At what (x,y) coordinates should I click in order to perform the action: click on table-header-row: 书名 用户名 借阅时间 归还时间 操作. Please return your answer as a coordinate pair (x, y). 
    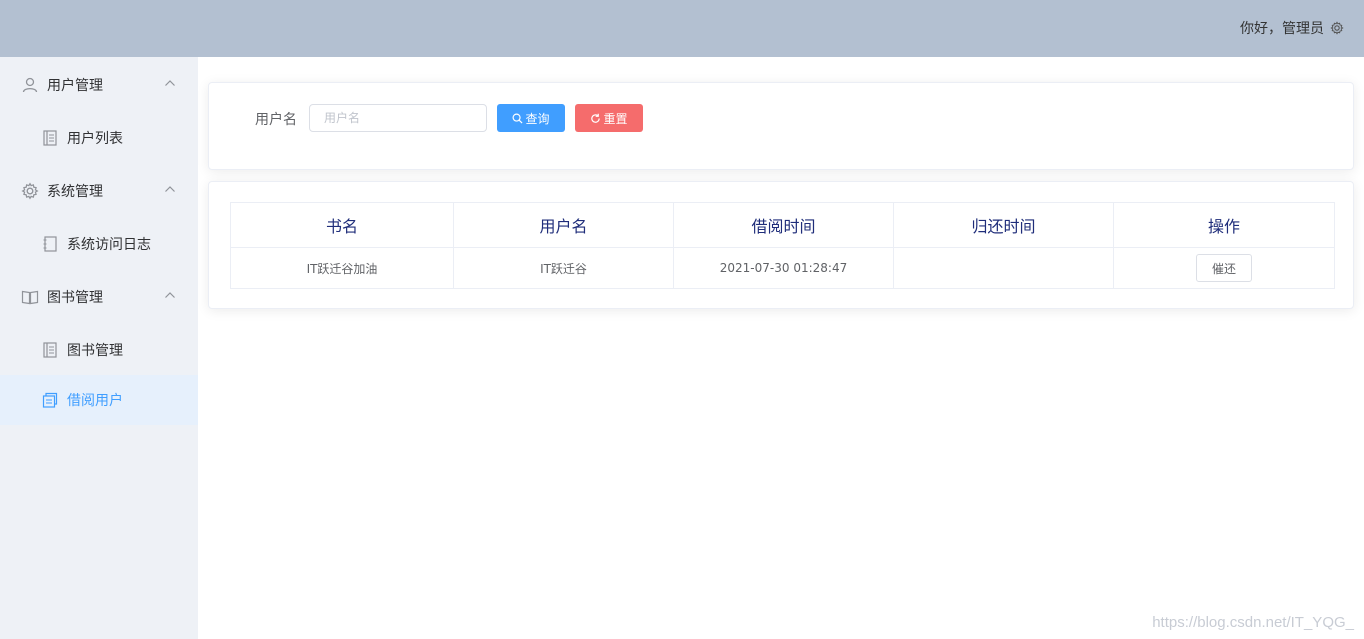
    Looking at the image, I should click on (782, 225).